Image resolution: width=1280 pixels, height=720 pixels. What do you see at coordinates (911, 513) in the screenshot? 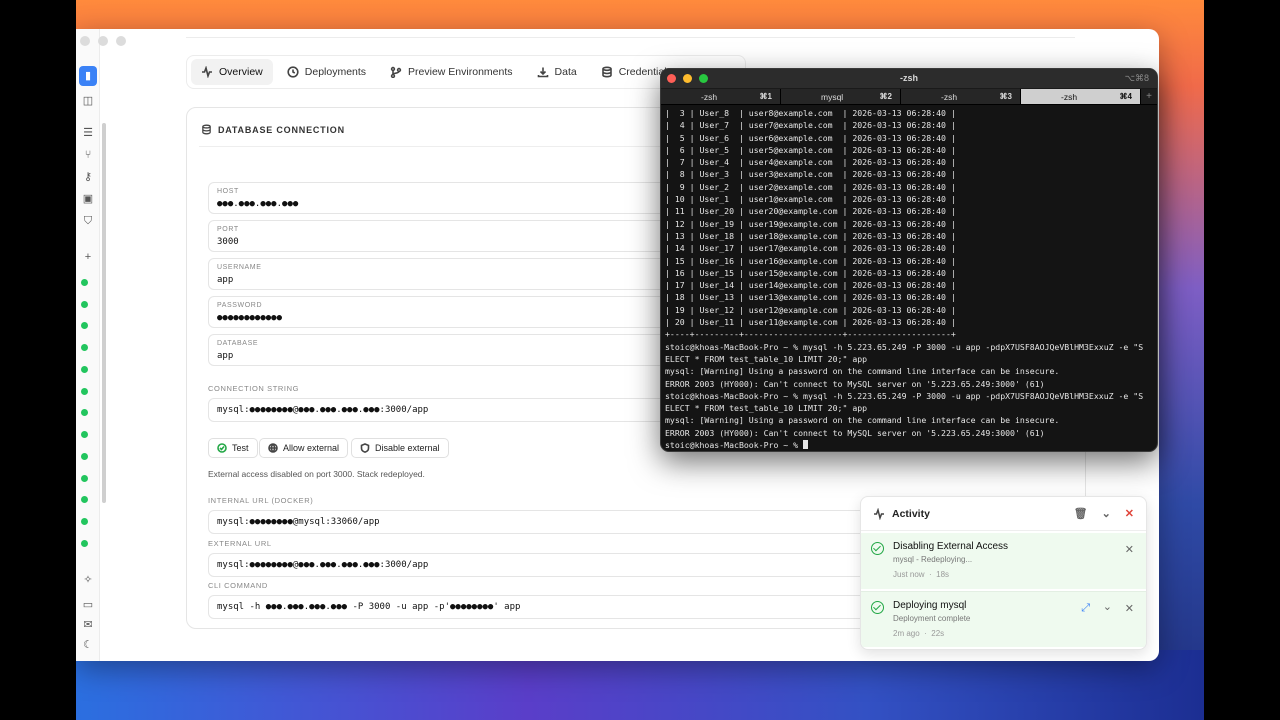
I see `activity-title: Activity` at bounding box center [911, 513].